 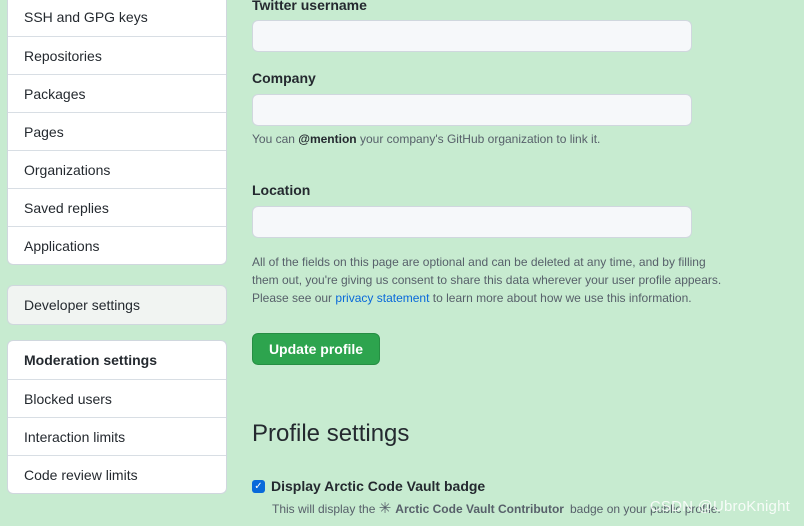 I want to click on update-profile-button: Update profile, so click(x=316, y=349).